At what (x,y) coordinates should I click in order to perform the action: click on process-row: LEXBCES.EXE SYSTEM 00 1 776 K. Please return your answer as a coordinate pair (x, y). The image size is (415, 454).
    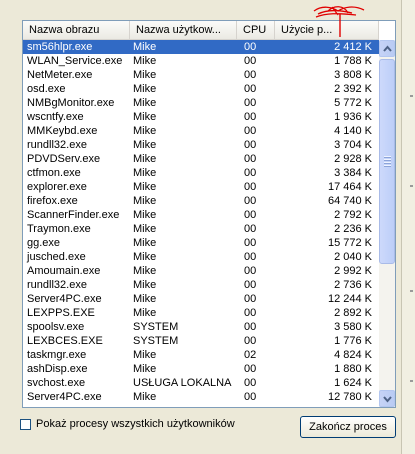
    Looking at the image, I should click on (201, 341).